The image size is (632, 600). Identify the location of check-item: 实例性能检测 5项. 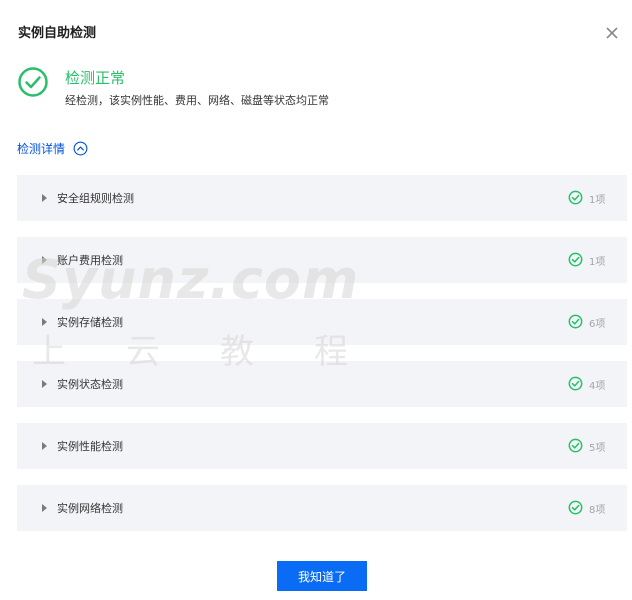
(322, 446).